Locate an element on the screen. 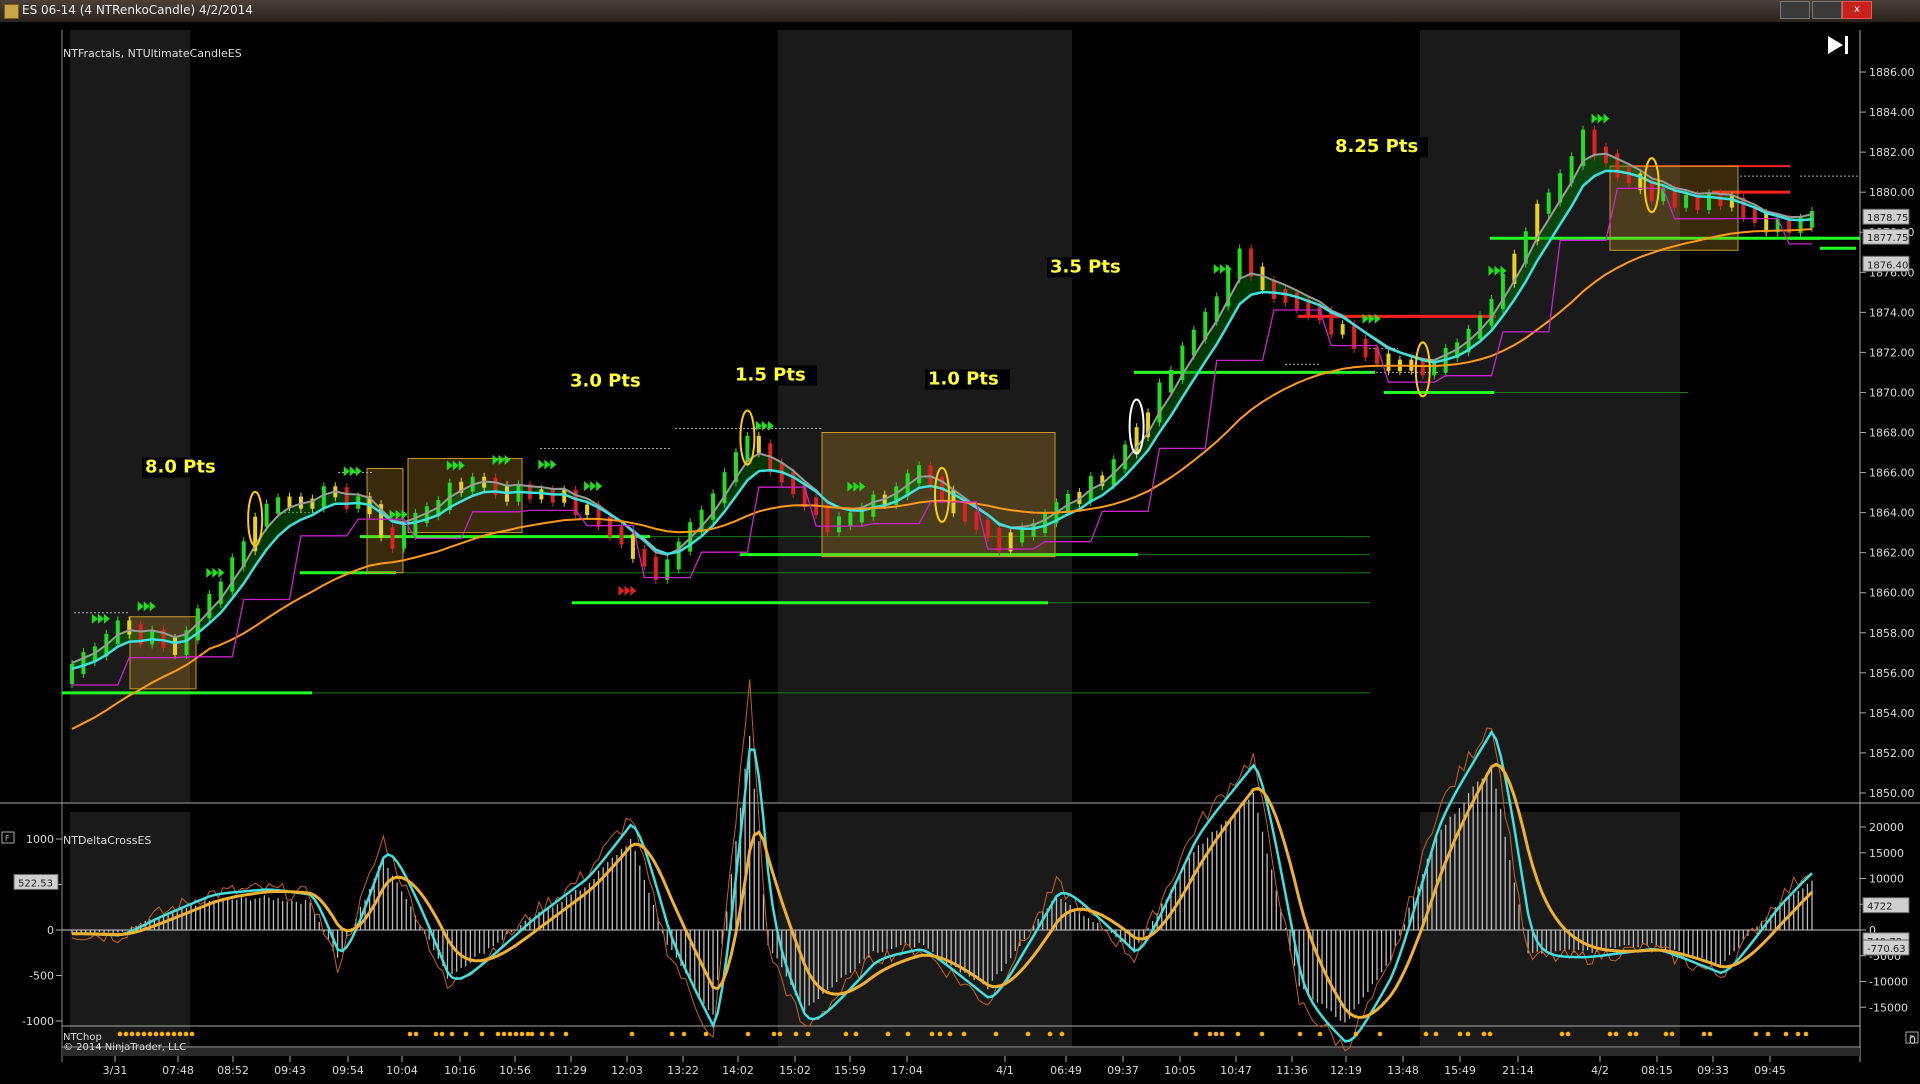  x-tick-label: 08:52 is located at coordinates (233, 1070).